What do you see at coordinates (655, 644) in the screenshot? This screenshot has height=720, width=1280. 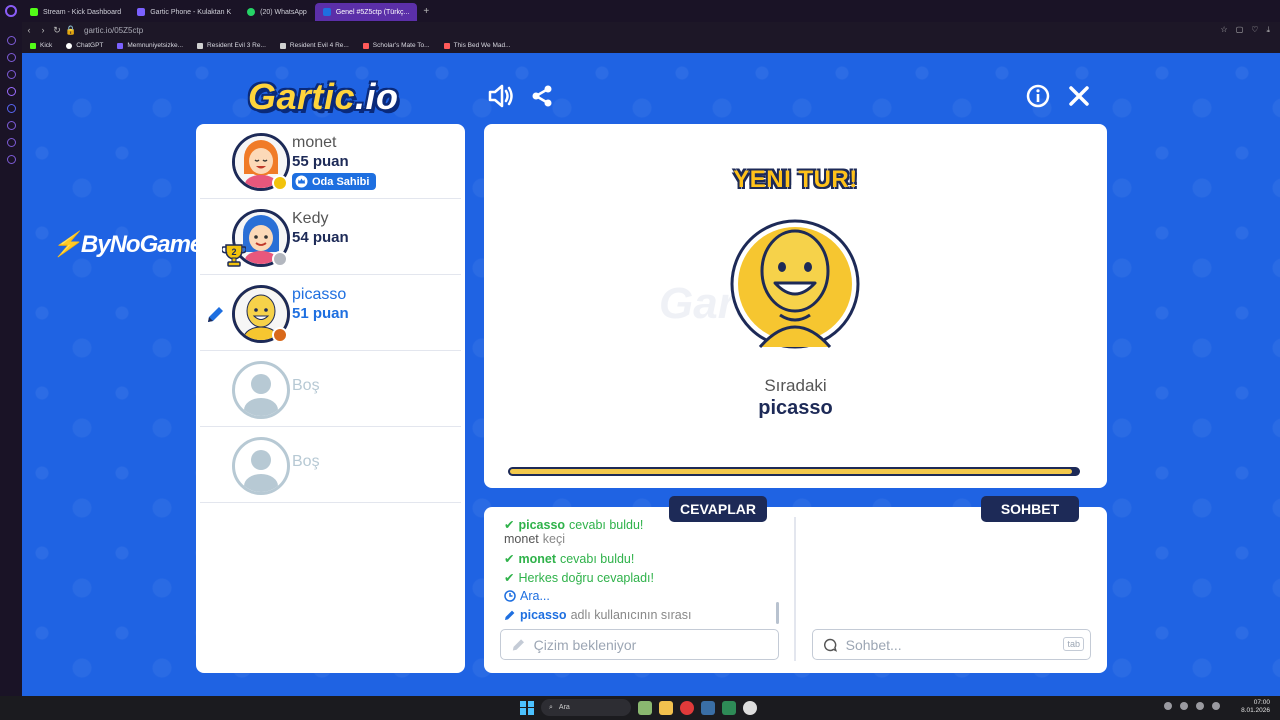 I see `answer-input` at bounding box center [655, 644].